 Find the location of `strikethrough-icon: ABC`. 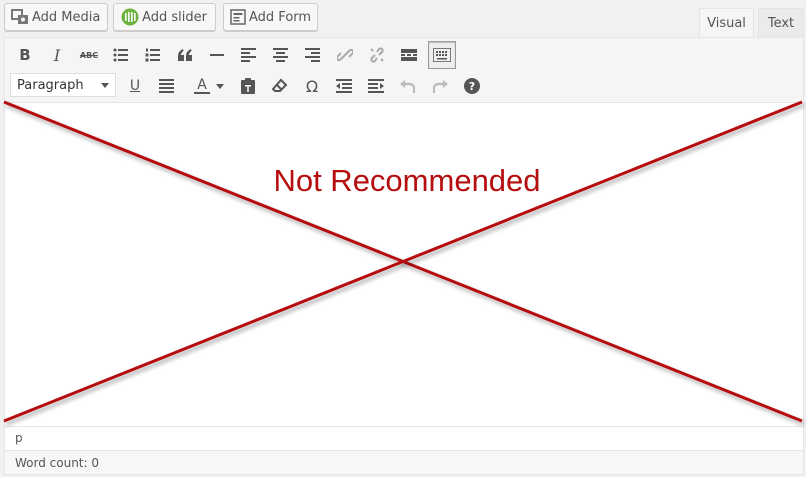

strikethrough-icon: ABC is located at coordinates (89, 55).